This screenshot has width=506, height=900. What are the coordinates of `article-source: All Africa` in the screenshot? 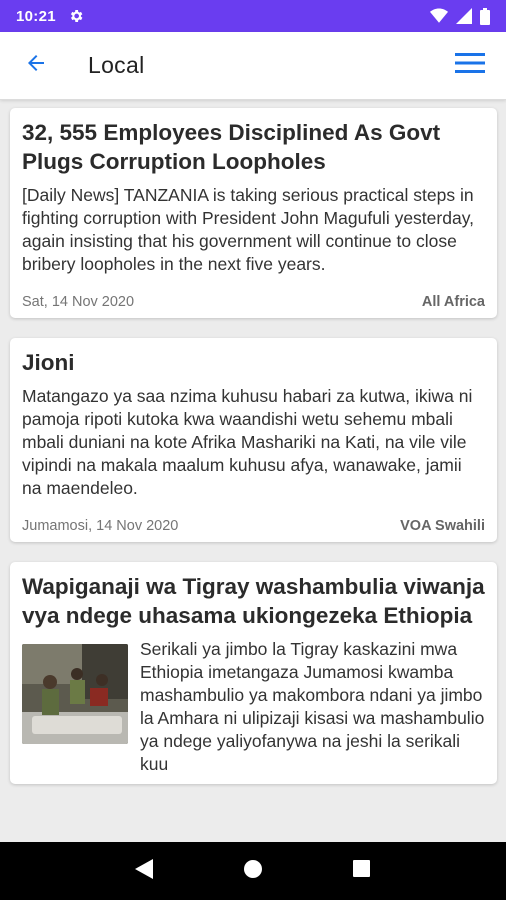 It's located at (453, 302).